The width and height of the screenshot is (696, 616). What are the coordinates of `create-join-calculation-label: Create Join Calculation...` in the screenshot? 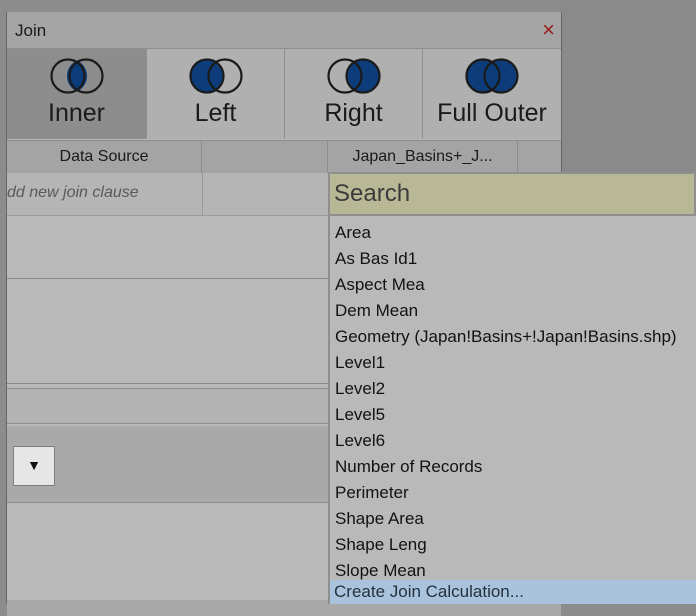 It's located at (429, 591).